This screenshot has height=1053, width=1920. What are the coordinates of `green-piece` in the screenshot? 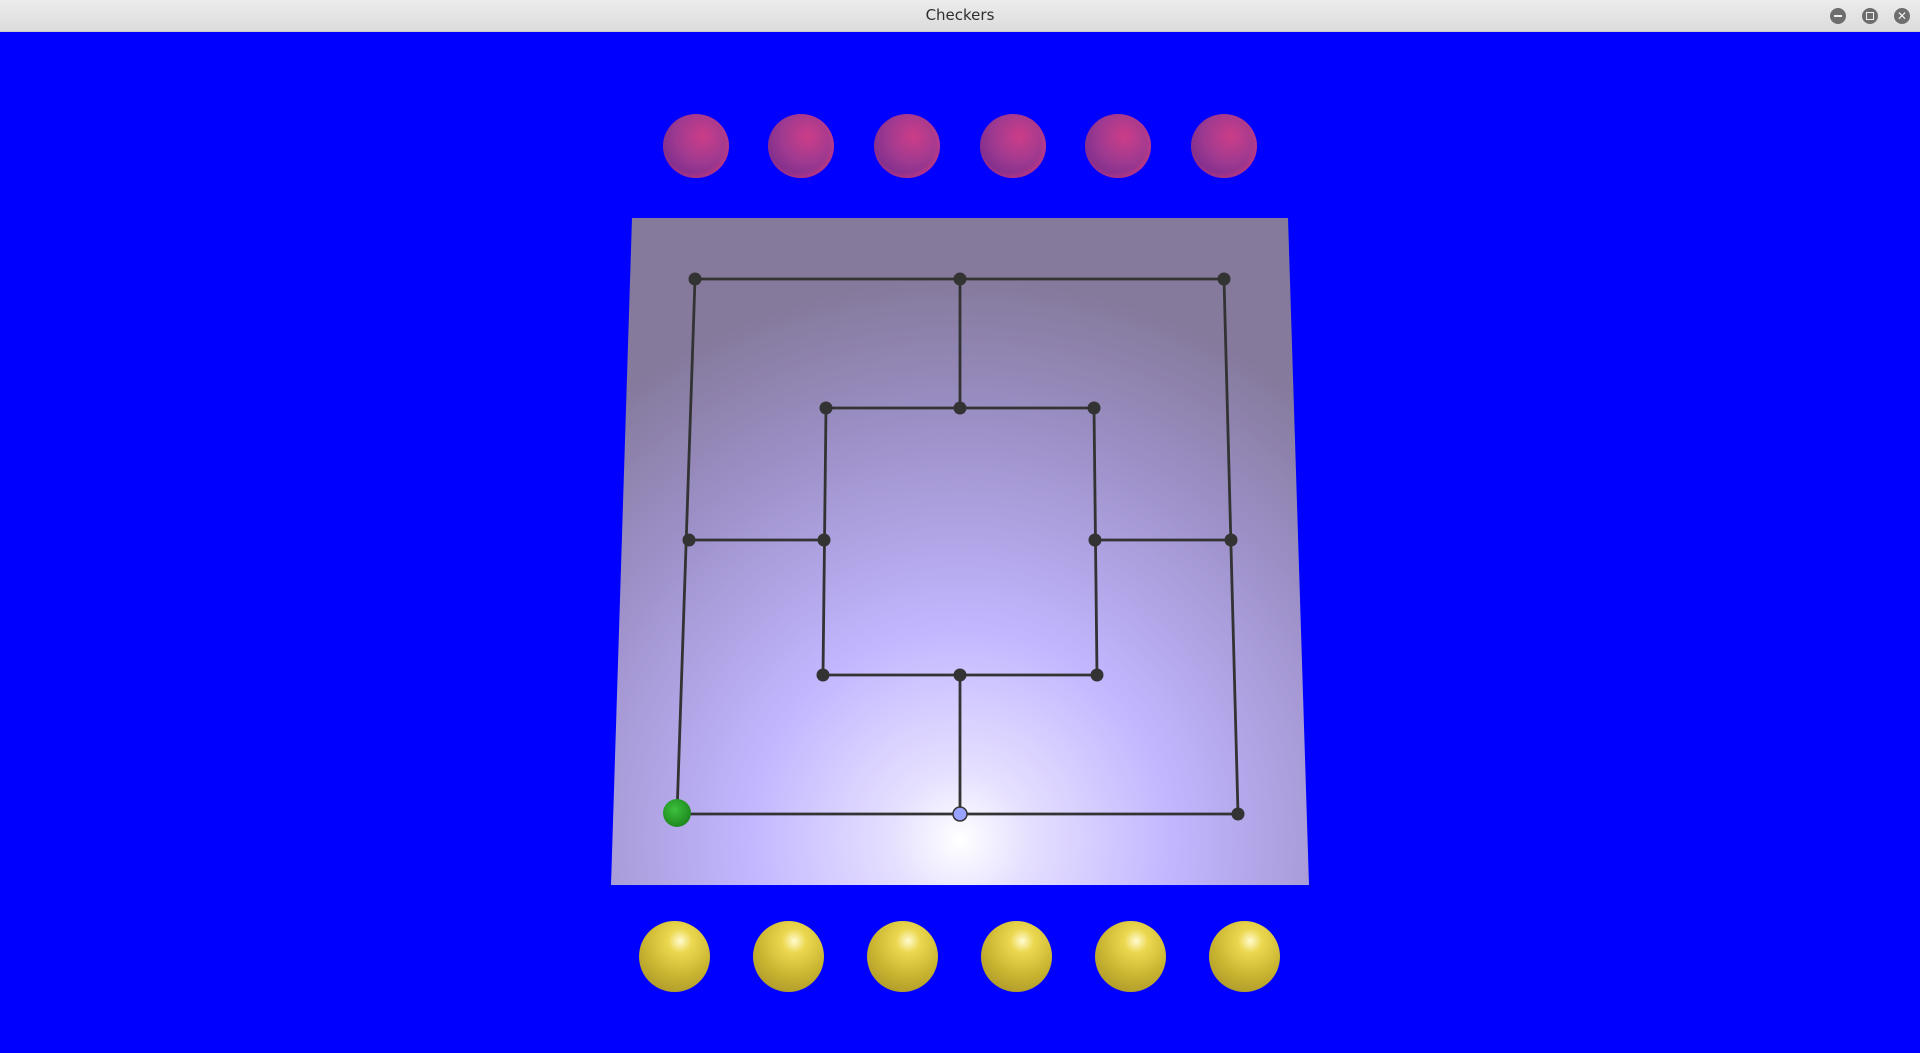 It's located at (677, 813).